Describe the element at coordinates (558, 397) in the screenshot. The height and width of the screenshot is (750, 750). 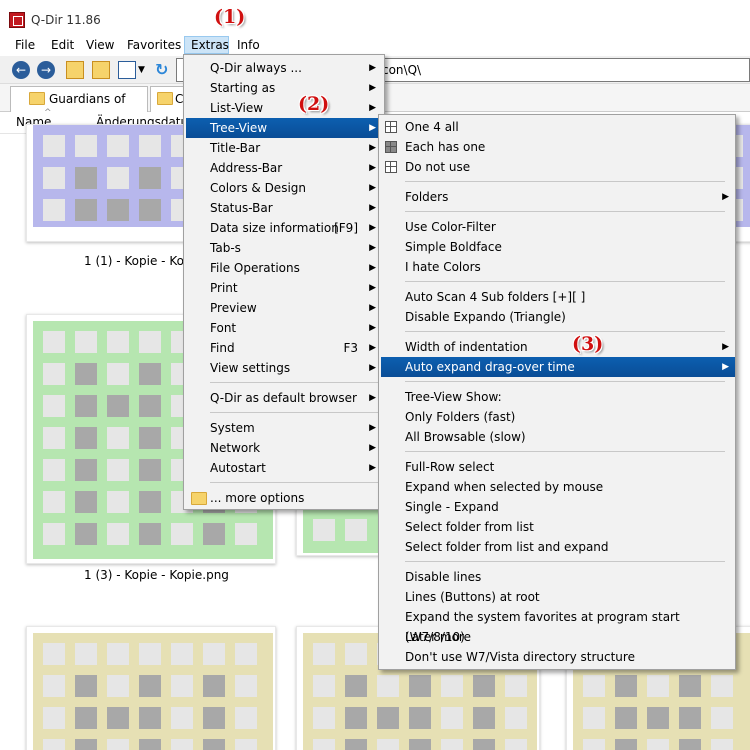
I see `treeview-item-11: Tree-View Show:` at that location.